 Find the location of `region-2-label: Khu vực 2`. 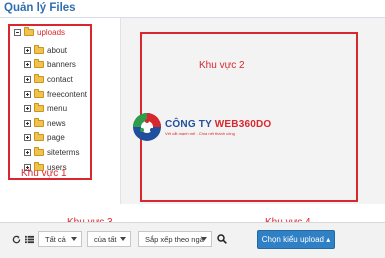

region-2-label: Khu vực 2 is located at coordinates (222, 65).